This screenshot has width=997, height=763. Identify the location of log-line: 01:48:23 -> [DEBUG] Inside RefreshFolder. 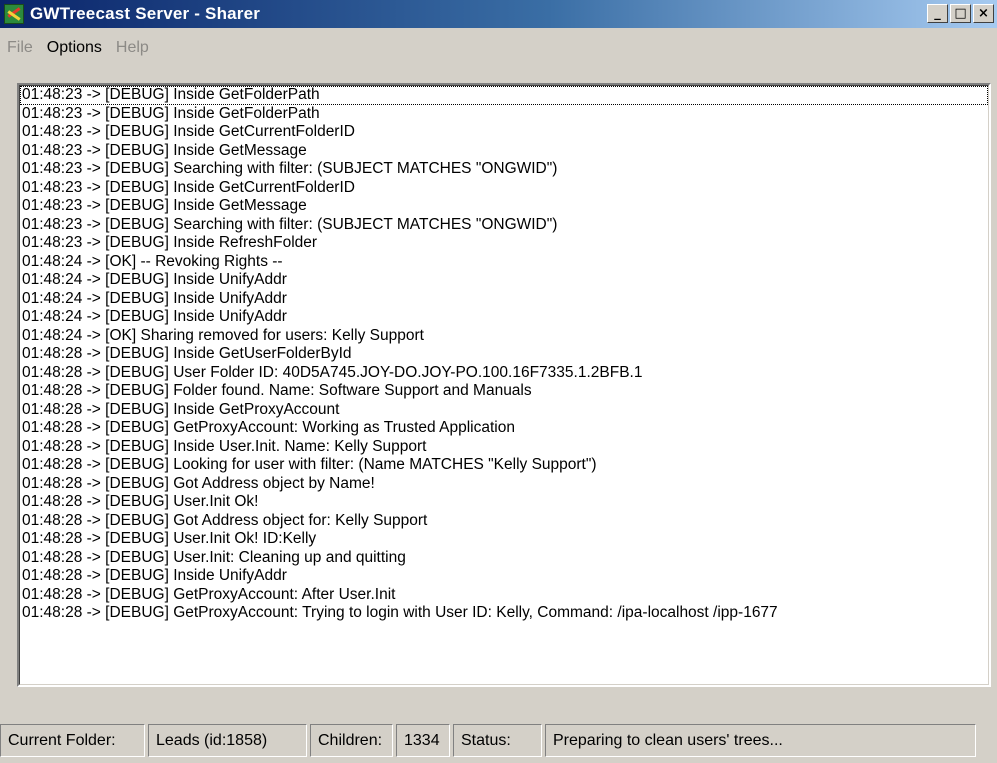
(504, 243).